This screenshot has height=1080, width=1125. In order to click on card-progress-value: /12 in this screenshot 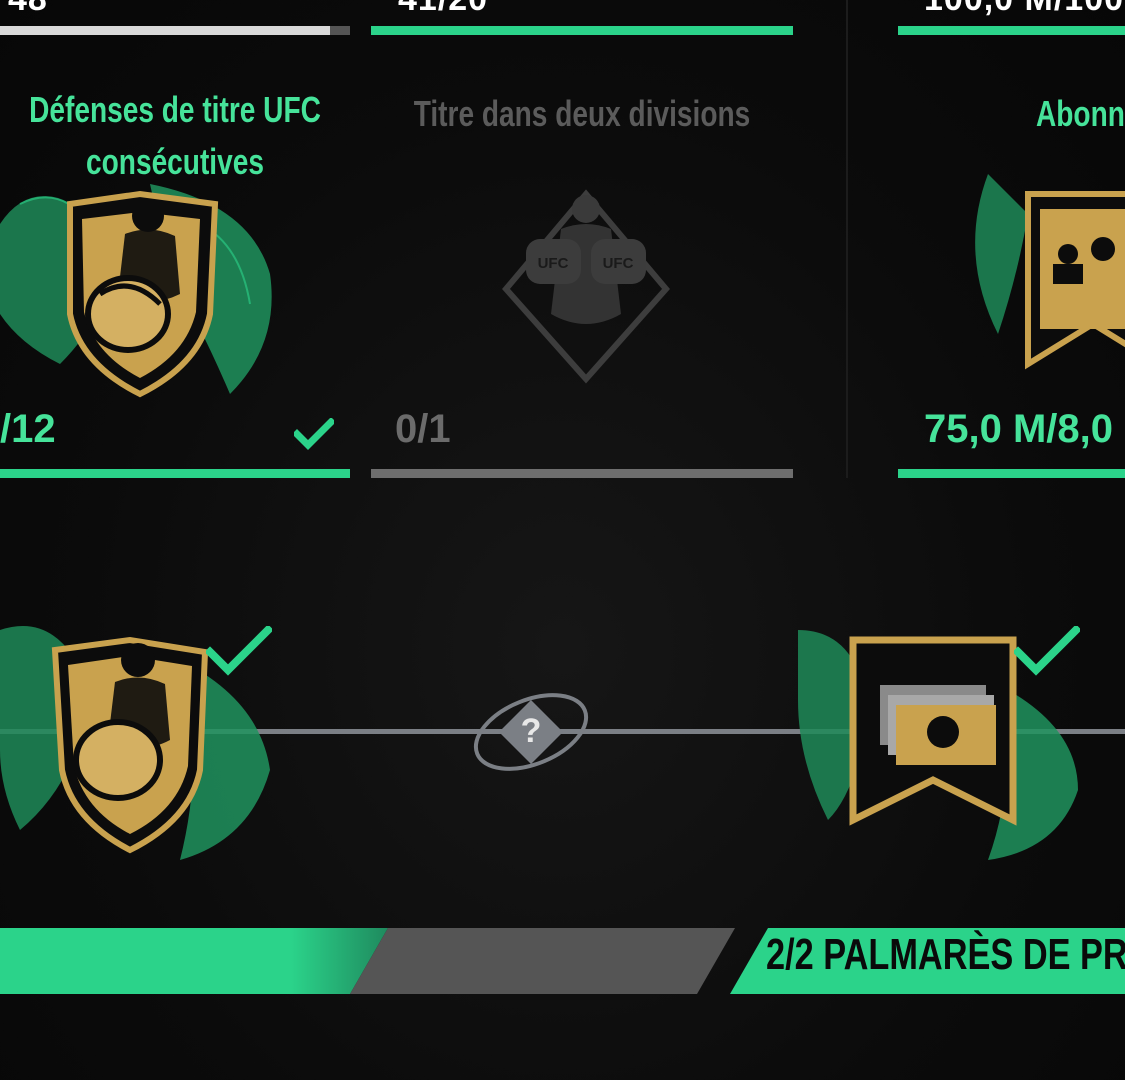, I will do `click(28, 429)`.